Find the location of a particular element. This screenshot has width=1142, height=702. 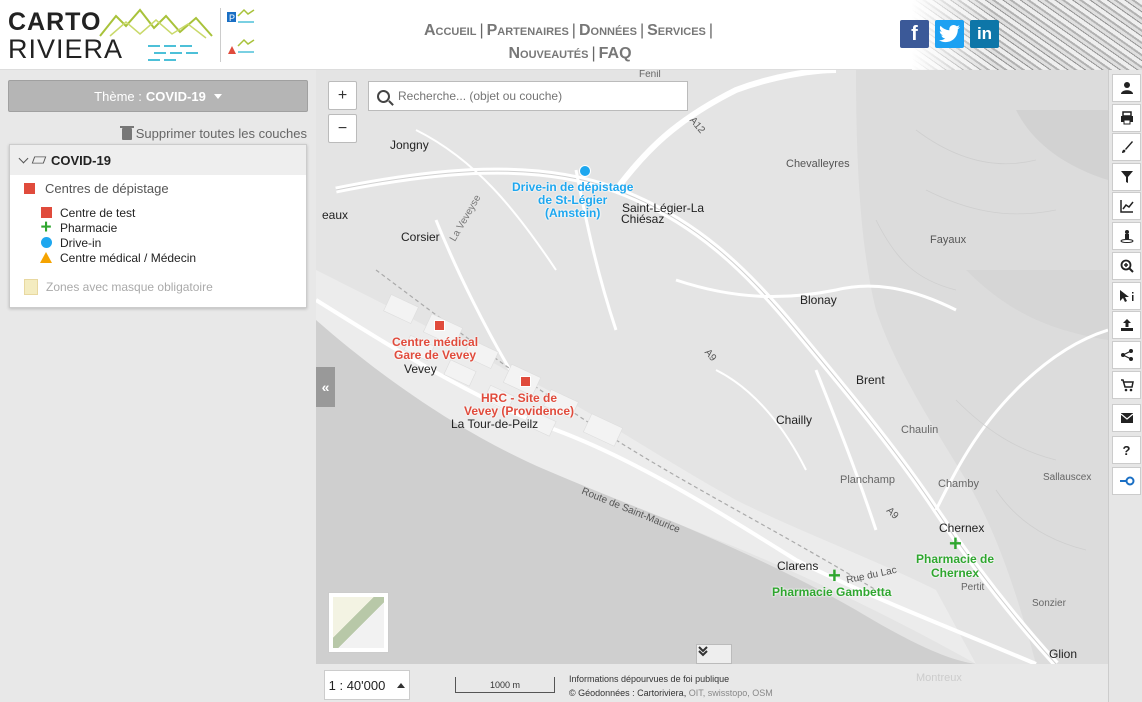

place-label: eaux is located at coordinates (335, 215).